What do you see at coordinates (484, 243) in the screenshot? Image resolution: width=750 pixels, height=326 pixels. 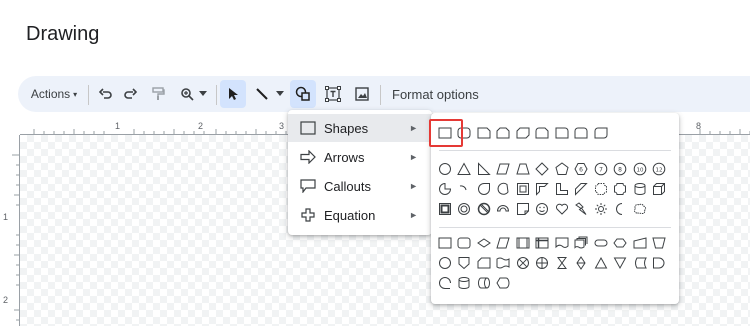 I see `flowchart-decision-shape` at bounding box center [484, 243].